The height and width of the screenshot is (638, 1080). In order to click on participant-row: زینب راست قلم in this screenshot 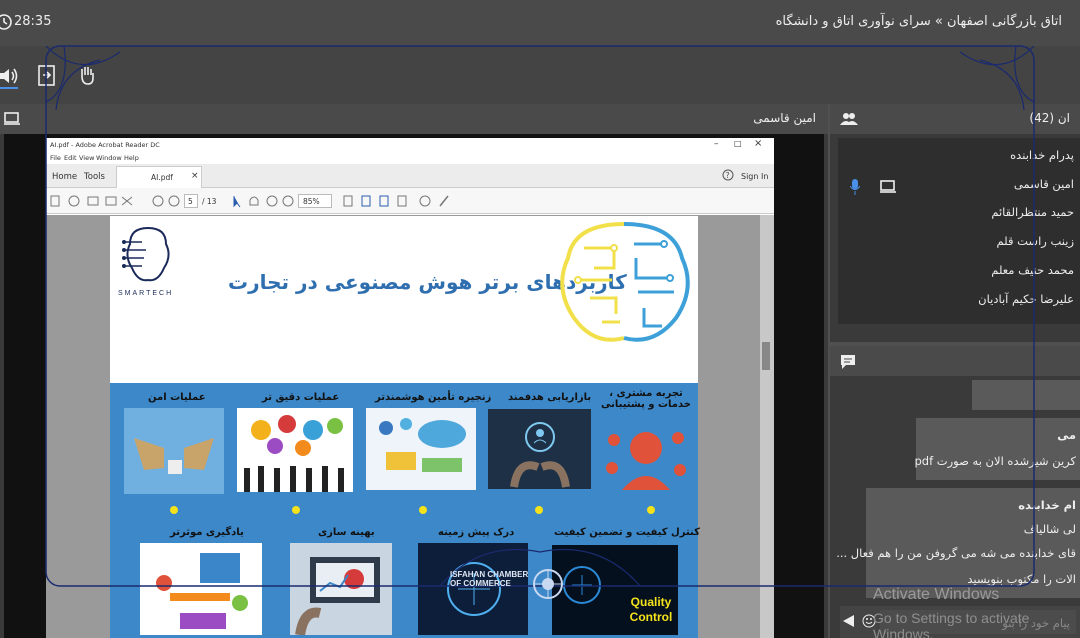, I will do `click(1035, 241)`.